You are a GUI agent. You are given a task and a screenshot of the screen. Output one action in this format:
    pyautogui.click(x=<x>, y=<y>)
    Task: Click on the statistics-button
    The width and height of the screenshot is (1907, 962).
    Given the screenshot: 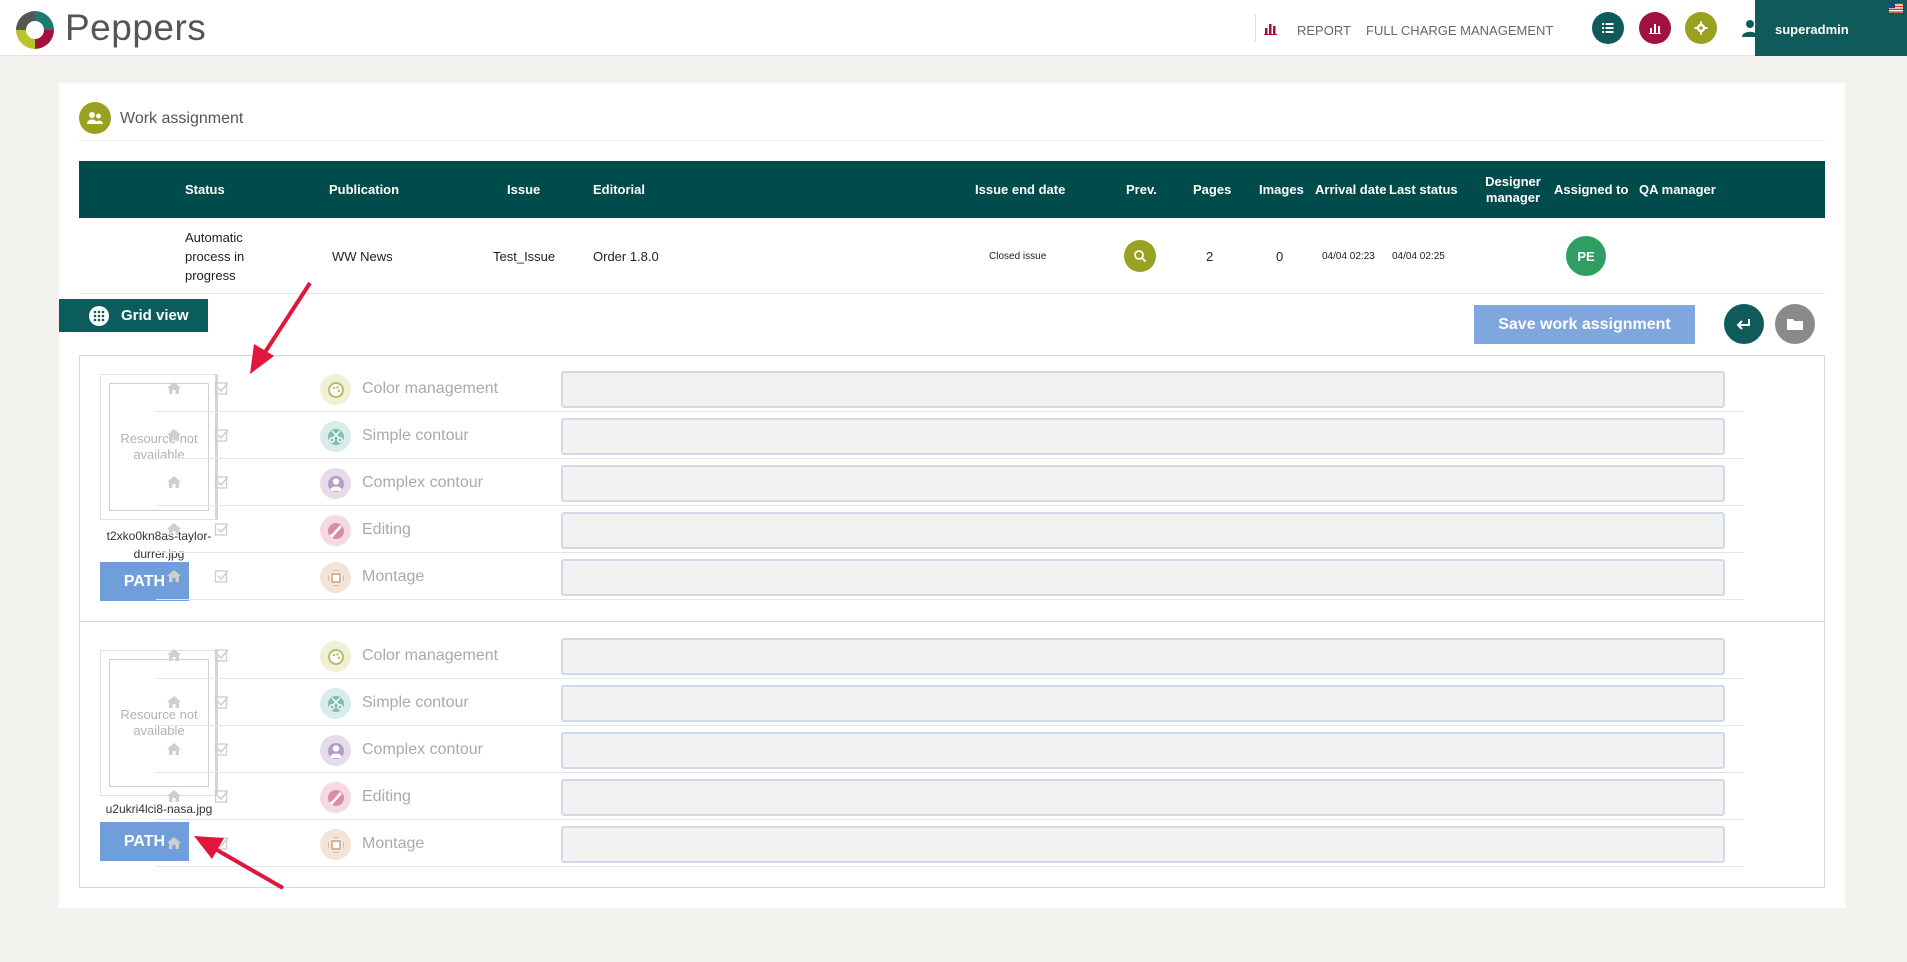 What is the action you would take?
    pyautogui.click(x=1655, y=28)
    